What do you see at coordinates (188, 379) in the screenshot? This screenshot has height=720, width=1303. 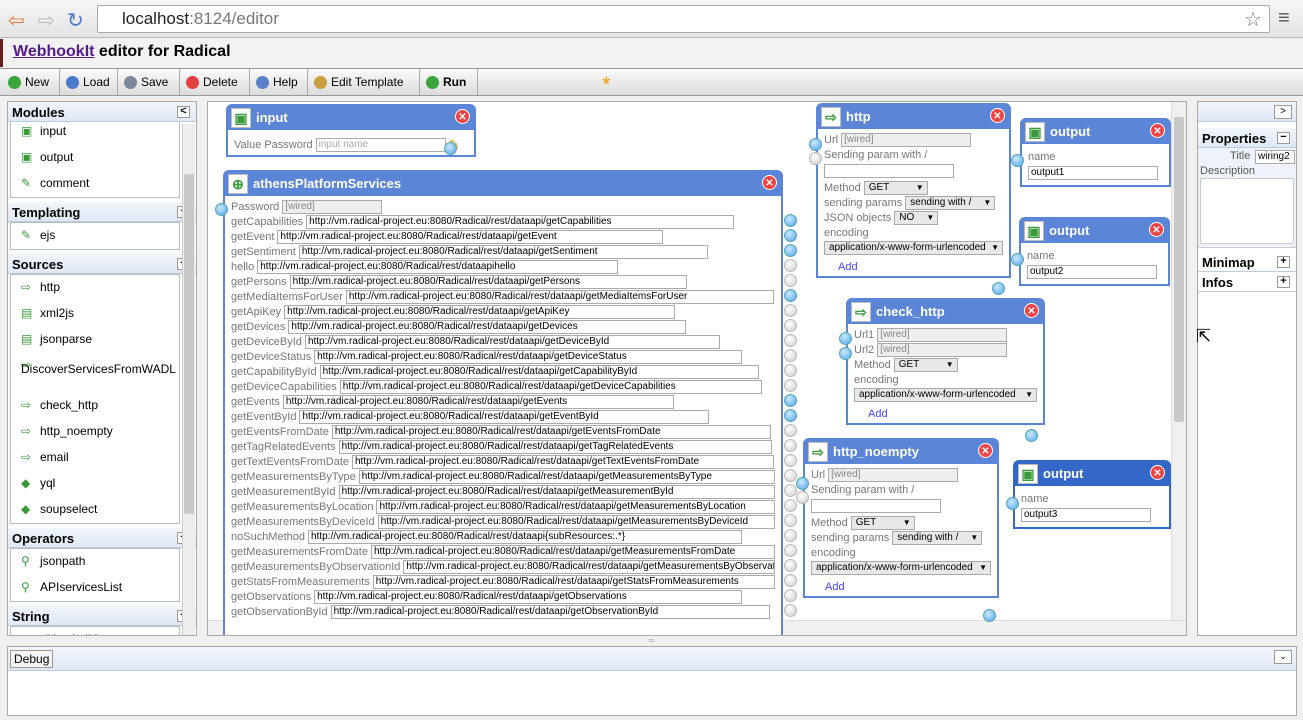 I see `left-scrollbar` at bounding box center [188, 379].